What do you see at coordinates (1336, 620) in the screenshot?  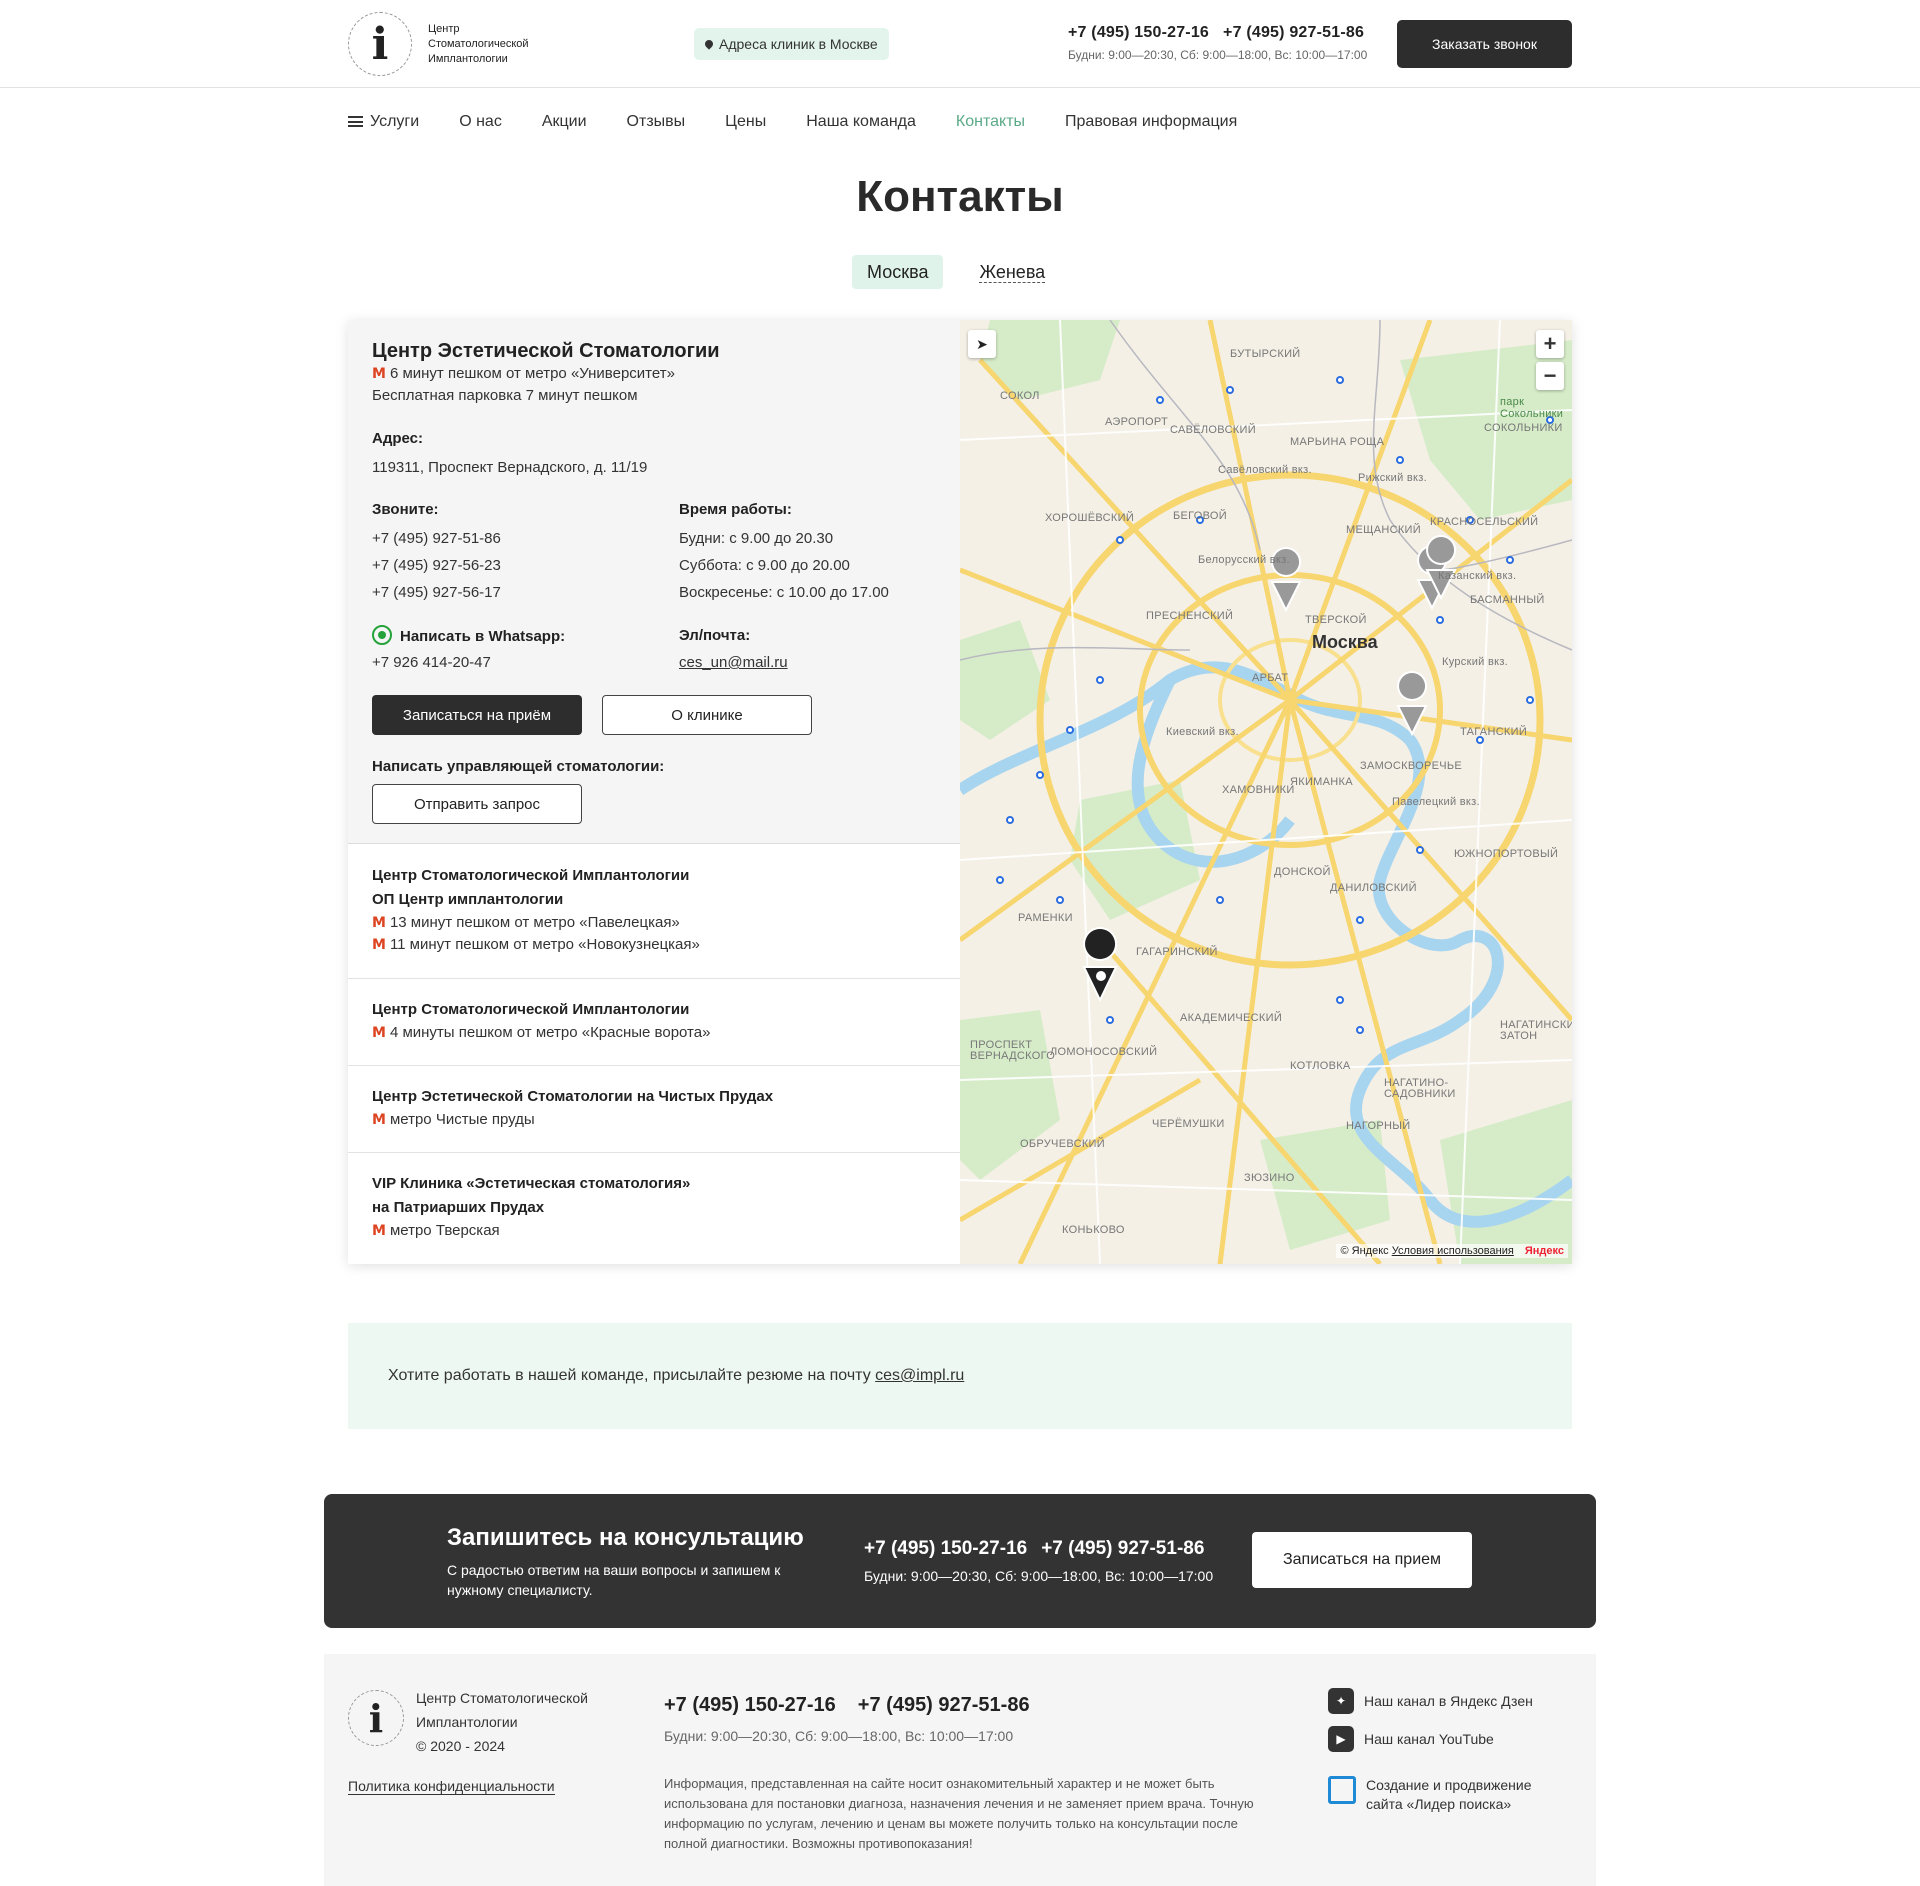 I see `map-label: ТВЕРСКОЙ` at bounding box center [1336, 620].